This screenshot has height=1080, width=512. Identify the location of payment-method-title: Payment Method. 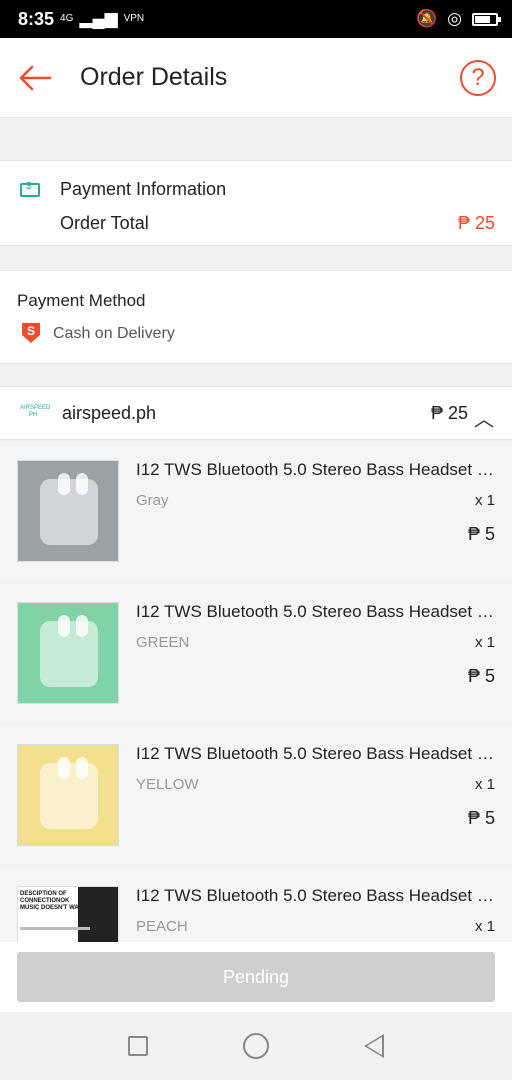
(81, 300).